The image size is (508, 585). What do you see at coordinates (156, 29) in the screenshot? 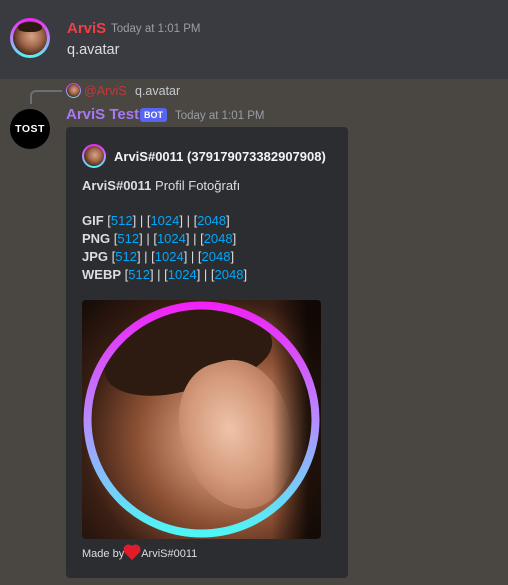
I see `message-timestamp: Today at 1:01 PM` at bounding box center [156, 29].